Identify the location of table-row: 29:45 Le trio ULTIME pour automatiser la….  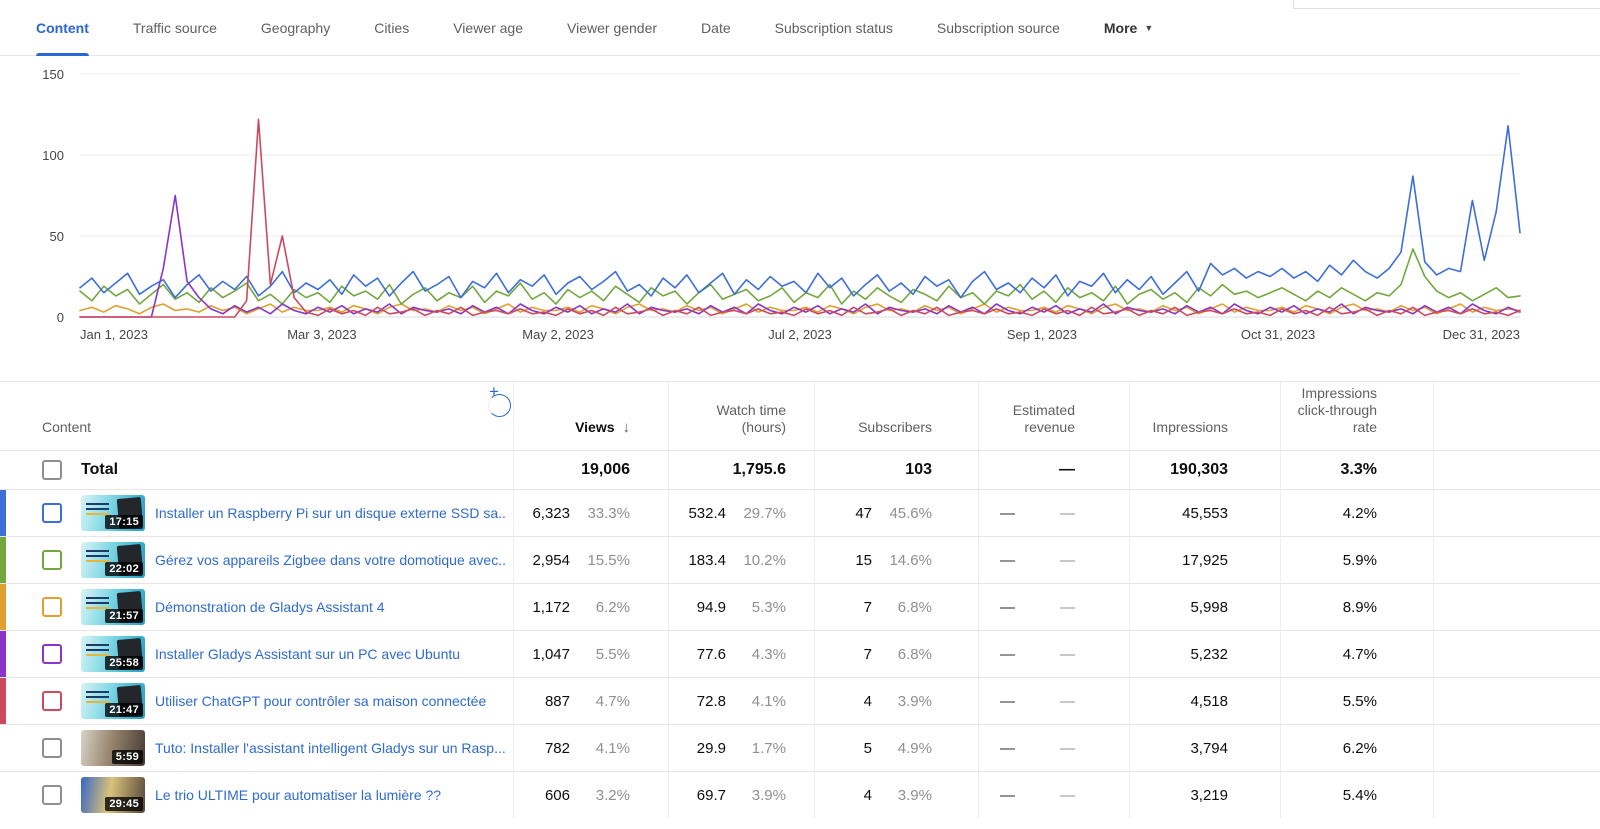
(800, 794).